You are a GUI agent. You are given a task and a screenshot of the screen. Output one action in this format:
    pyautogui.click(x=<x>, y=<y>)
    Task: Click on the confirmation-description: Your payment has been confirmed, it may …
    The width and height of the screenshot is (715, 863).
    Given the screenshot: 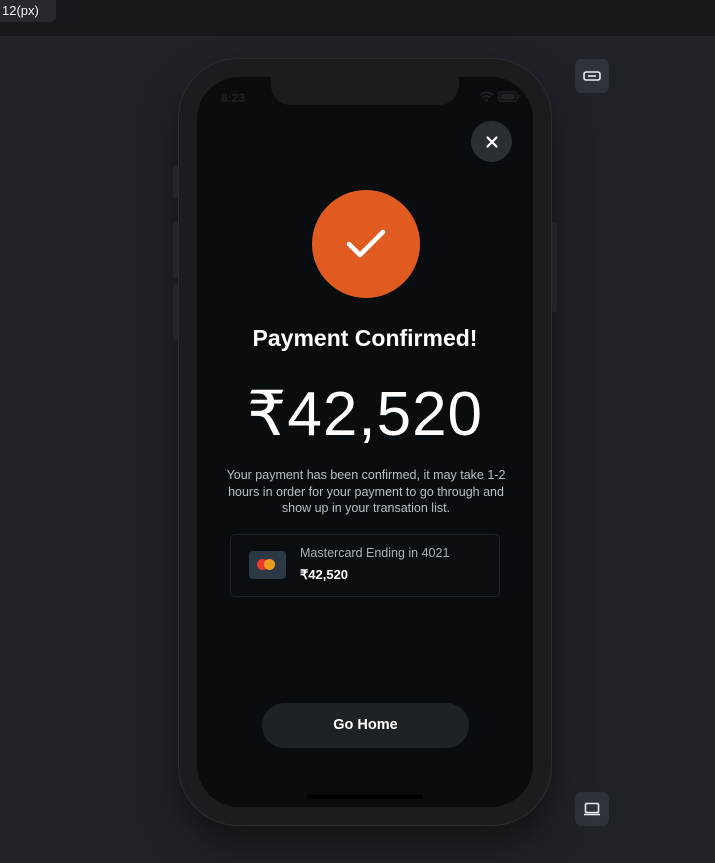 What is the action you would take?
    pyautogui.click(x=366, y=491)
    